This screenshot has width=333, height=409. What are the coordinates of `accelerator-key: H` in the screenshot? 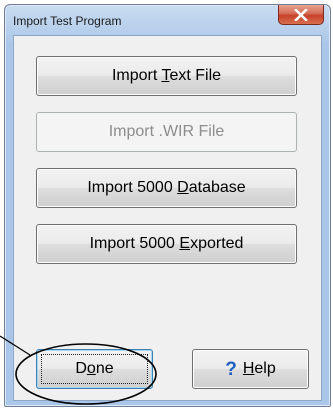 It's located at (248, 368).